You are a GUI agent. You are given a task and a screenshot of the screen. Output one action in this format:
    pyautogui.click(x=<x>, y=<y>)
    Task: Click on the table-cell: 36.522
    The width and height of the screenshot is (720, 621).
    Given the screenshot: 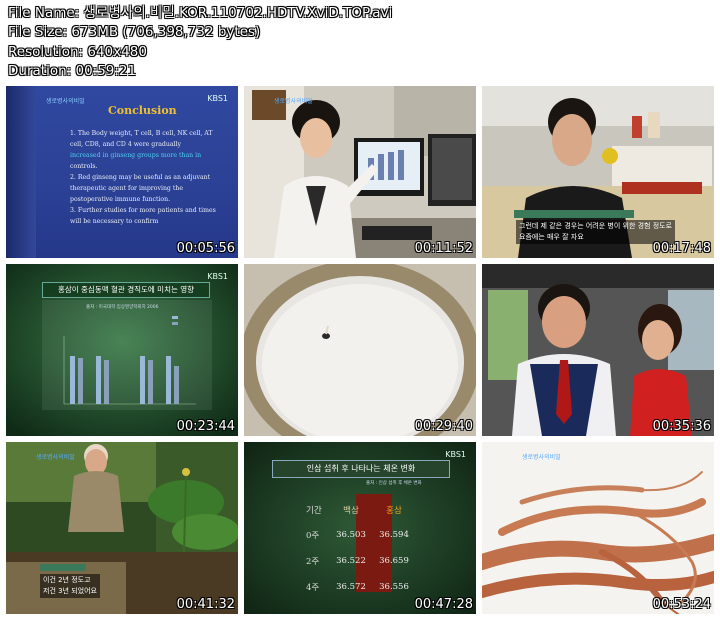 What is the action you would take?
    pyautogui.click(x=351, y=561)
    